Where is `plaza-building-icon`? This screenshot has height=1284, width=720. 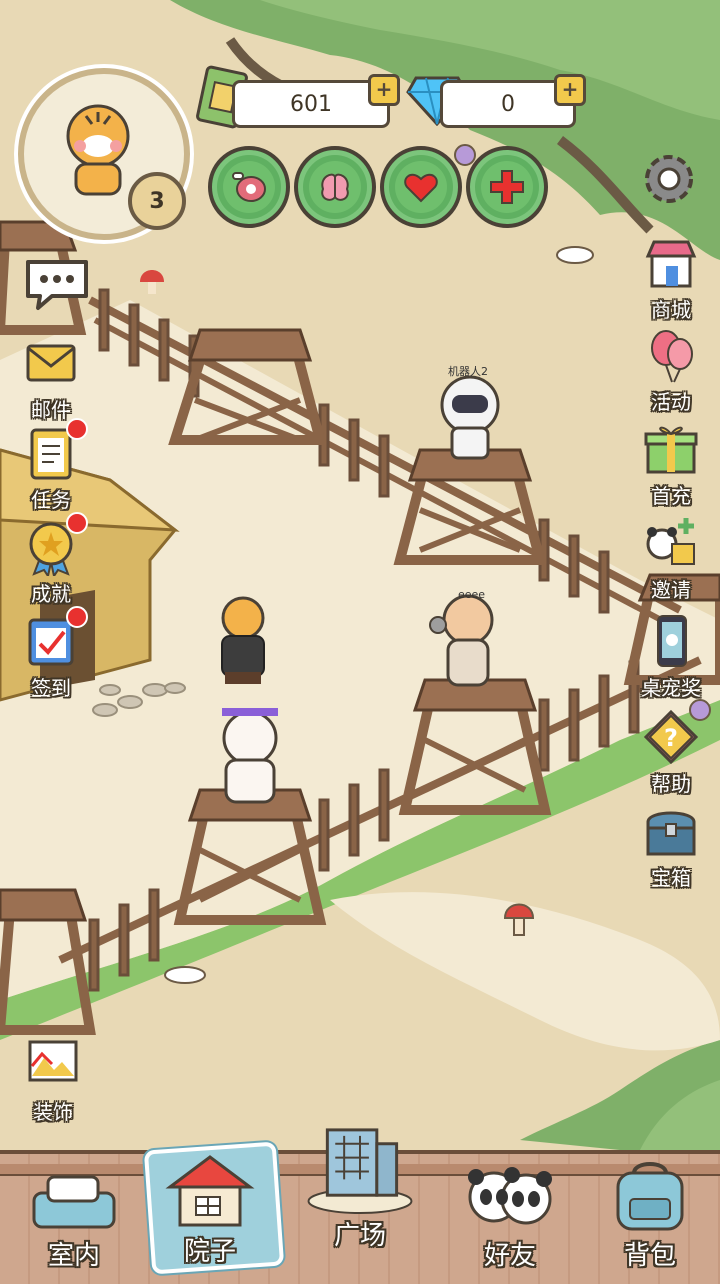
plaza-building-icon is located at coordinates (360, 1171).